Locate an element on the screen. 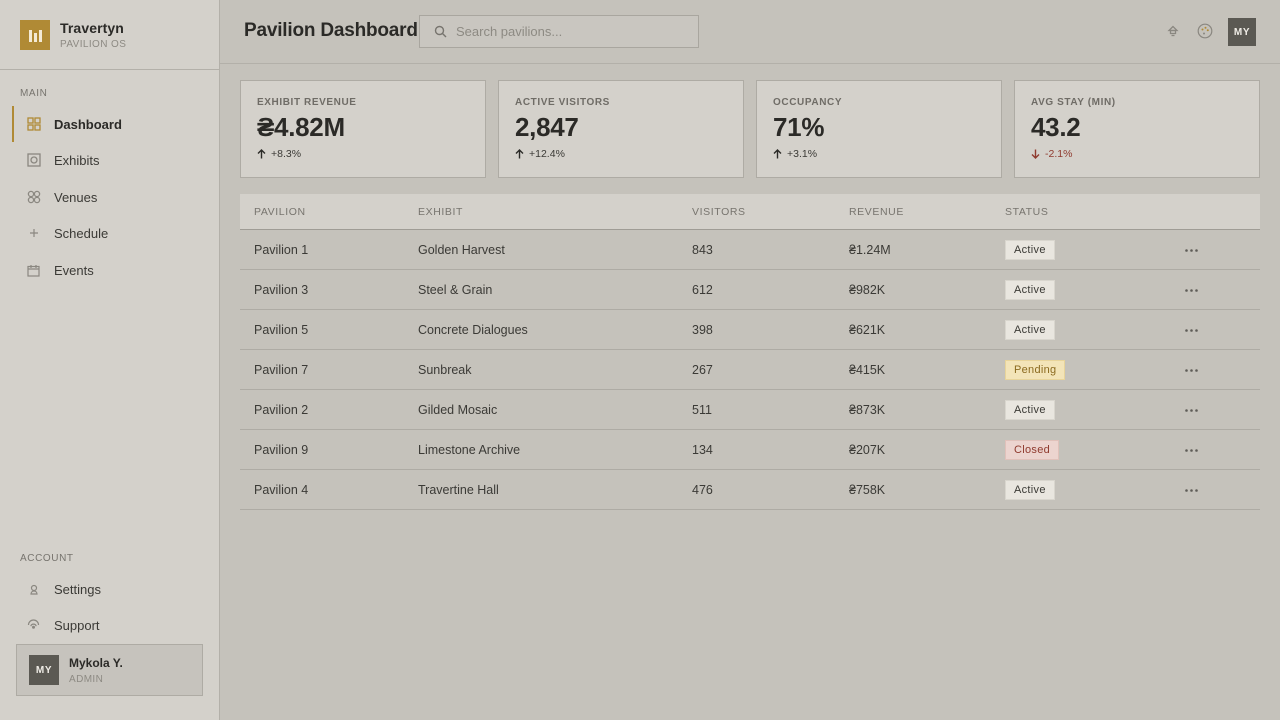 The height and width of the screenshot is (720, 1280). sidebar-item-label: Venues is located at coordinates (76, 197).